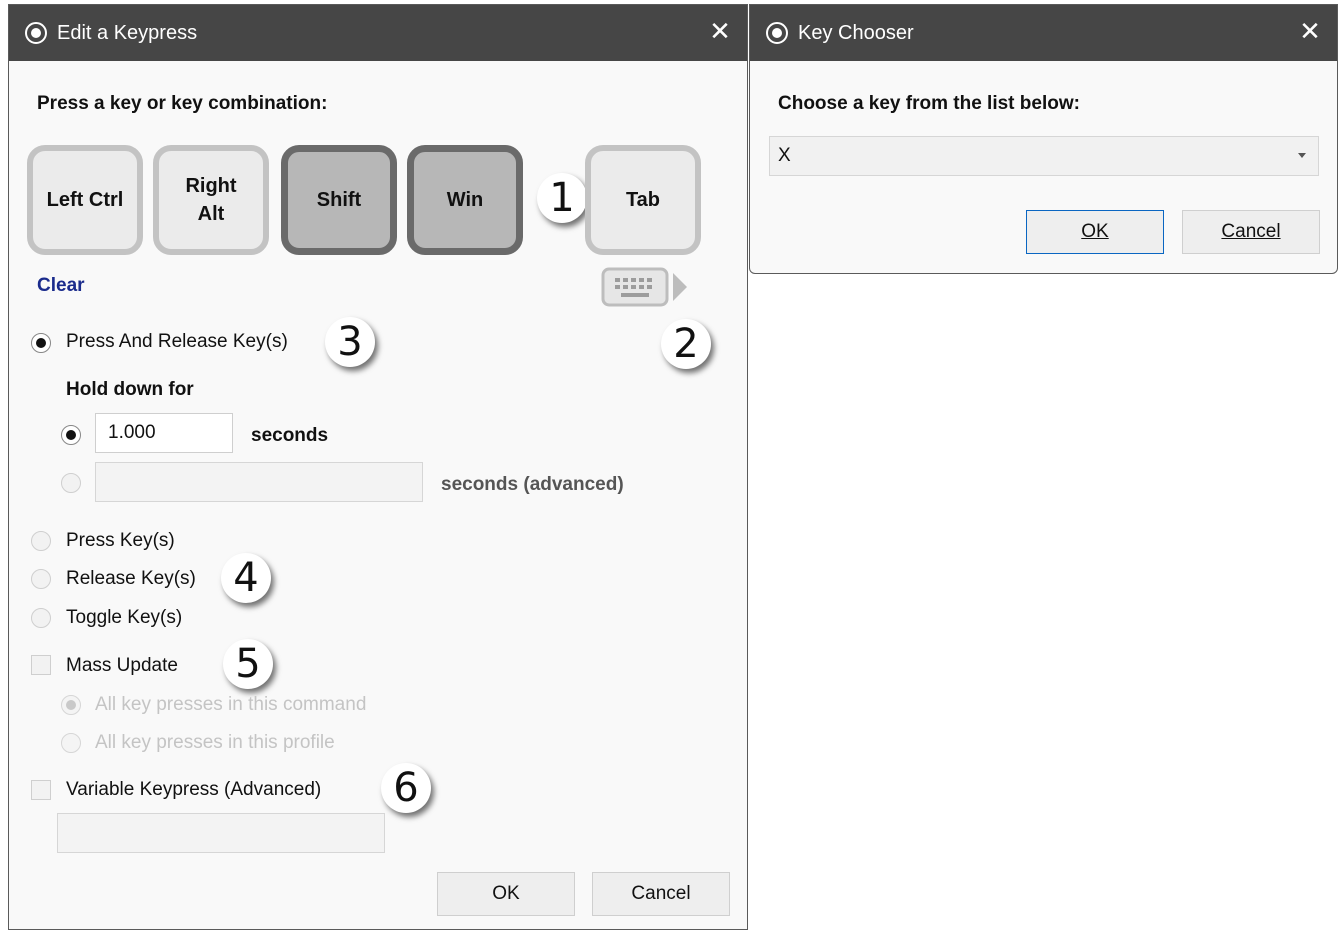 The image size is (1338, 930). Describe the element at coordinates (248, 664) in the screenshot. I see `callout-5: 5` at that location.